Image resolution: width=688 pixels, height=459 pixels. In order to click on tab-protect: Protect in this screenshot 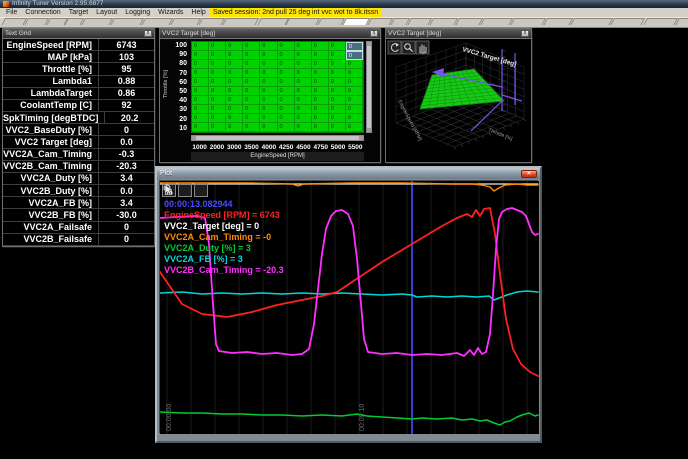, I will do `click(185, 21)`.